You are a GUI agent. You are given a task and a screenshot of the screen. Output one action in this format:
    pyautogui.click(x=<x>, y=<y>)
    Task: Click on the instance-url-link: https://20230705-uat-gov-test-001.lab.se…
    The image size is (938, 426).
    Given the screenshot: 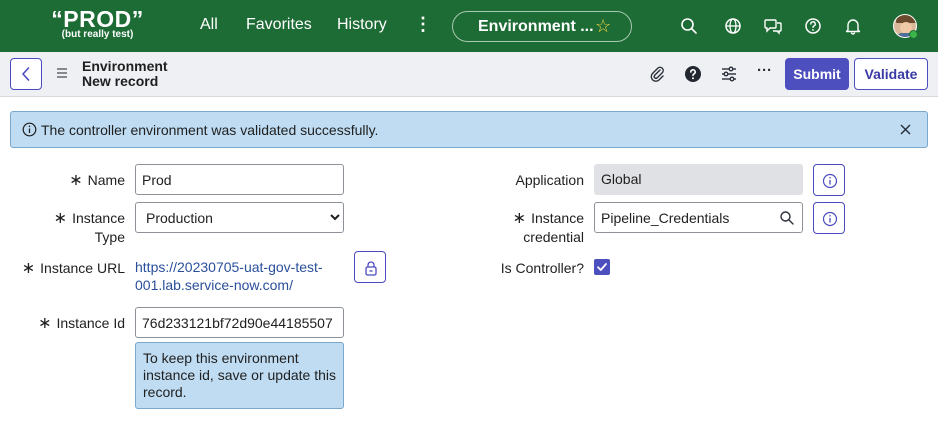 What is the action you would take?
    pyautogui.click(x=237, y=276)
    